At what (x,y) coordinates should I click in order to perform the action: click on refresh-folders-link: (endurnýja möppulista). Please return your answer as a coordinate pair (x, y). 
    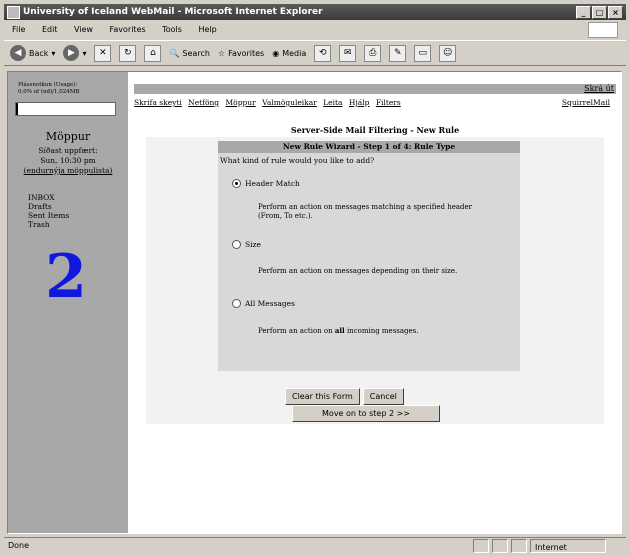
    Looking at the image, I should click on (68, 171).